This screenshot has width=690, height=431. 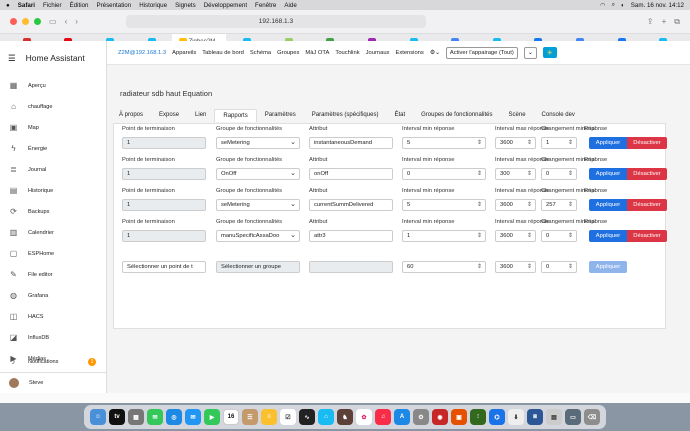 What do you see at coordinates (155, 417) in the screenshot?
I see `messages-icon: ✉` at bounding box center [155, 417].